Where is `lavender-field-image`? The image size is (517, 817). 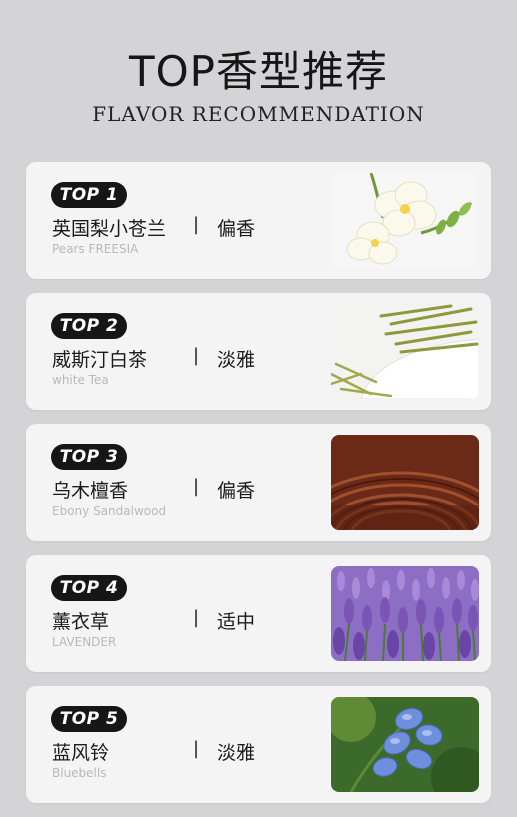 lavender-field-image is located at coordinates (405, 613).